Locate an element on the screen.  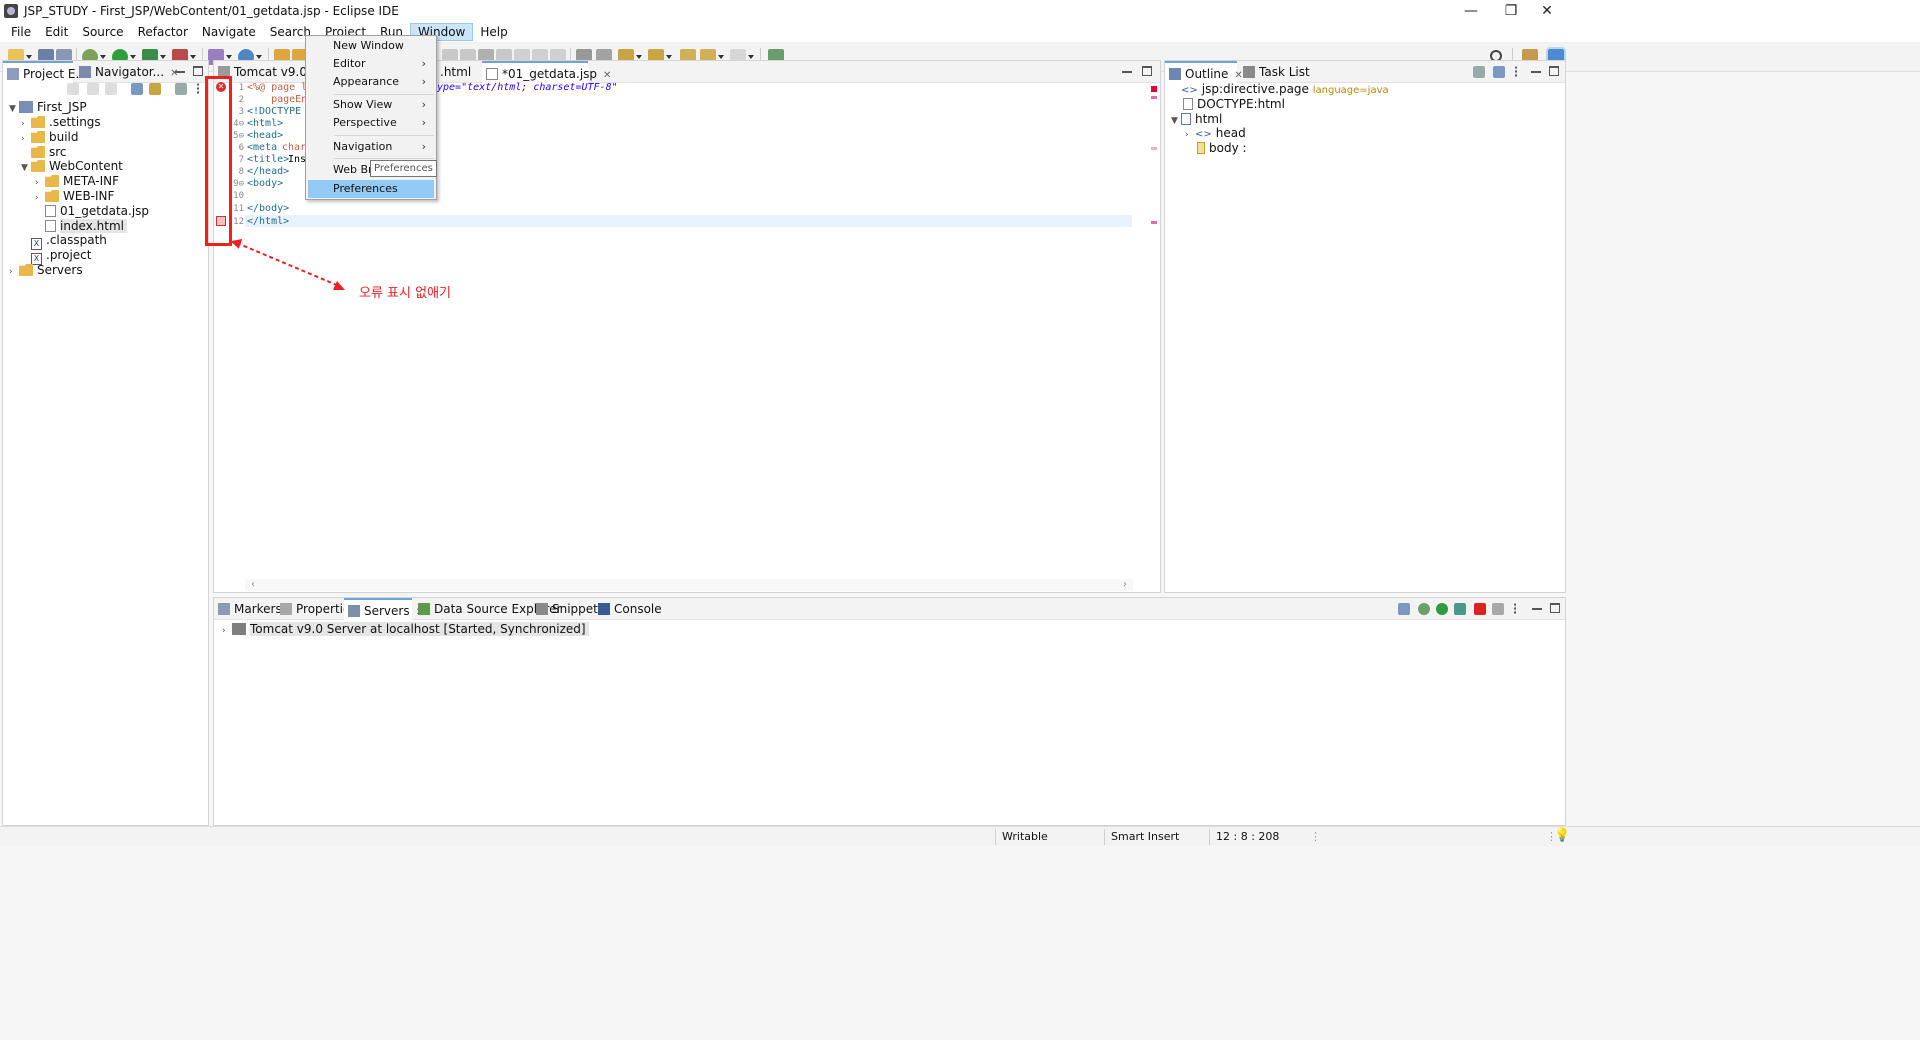
tab-properties: Properties is located at coordinates (316, 609).